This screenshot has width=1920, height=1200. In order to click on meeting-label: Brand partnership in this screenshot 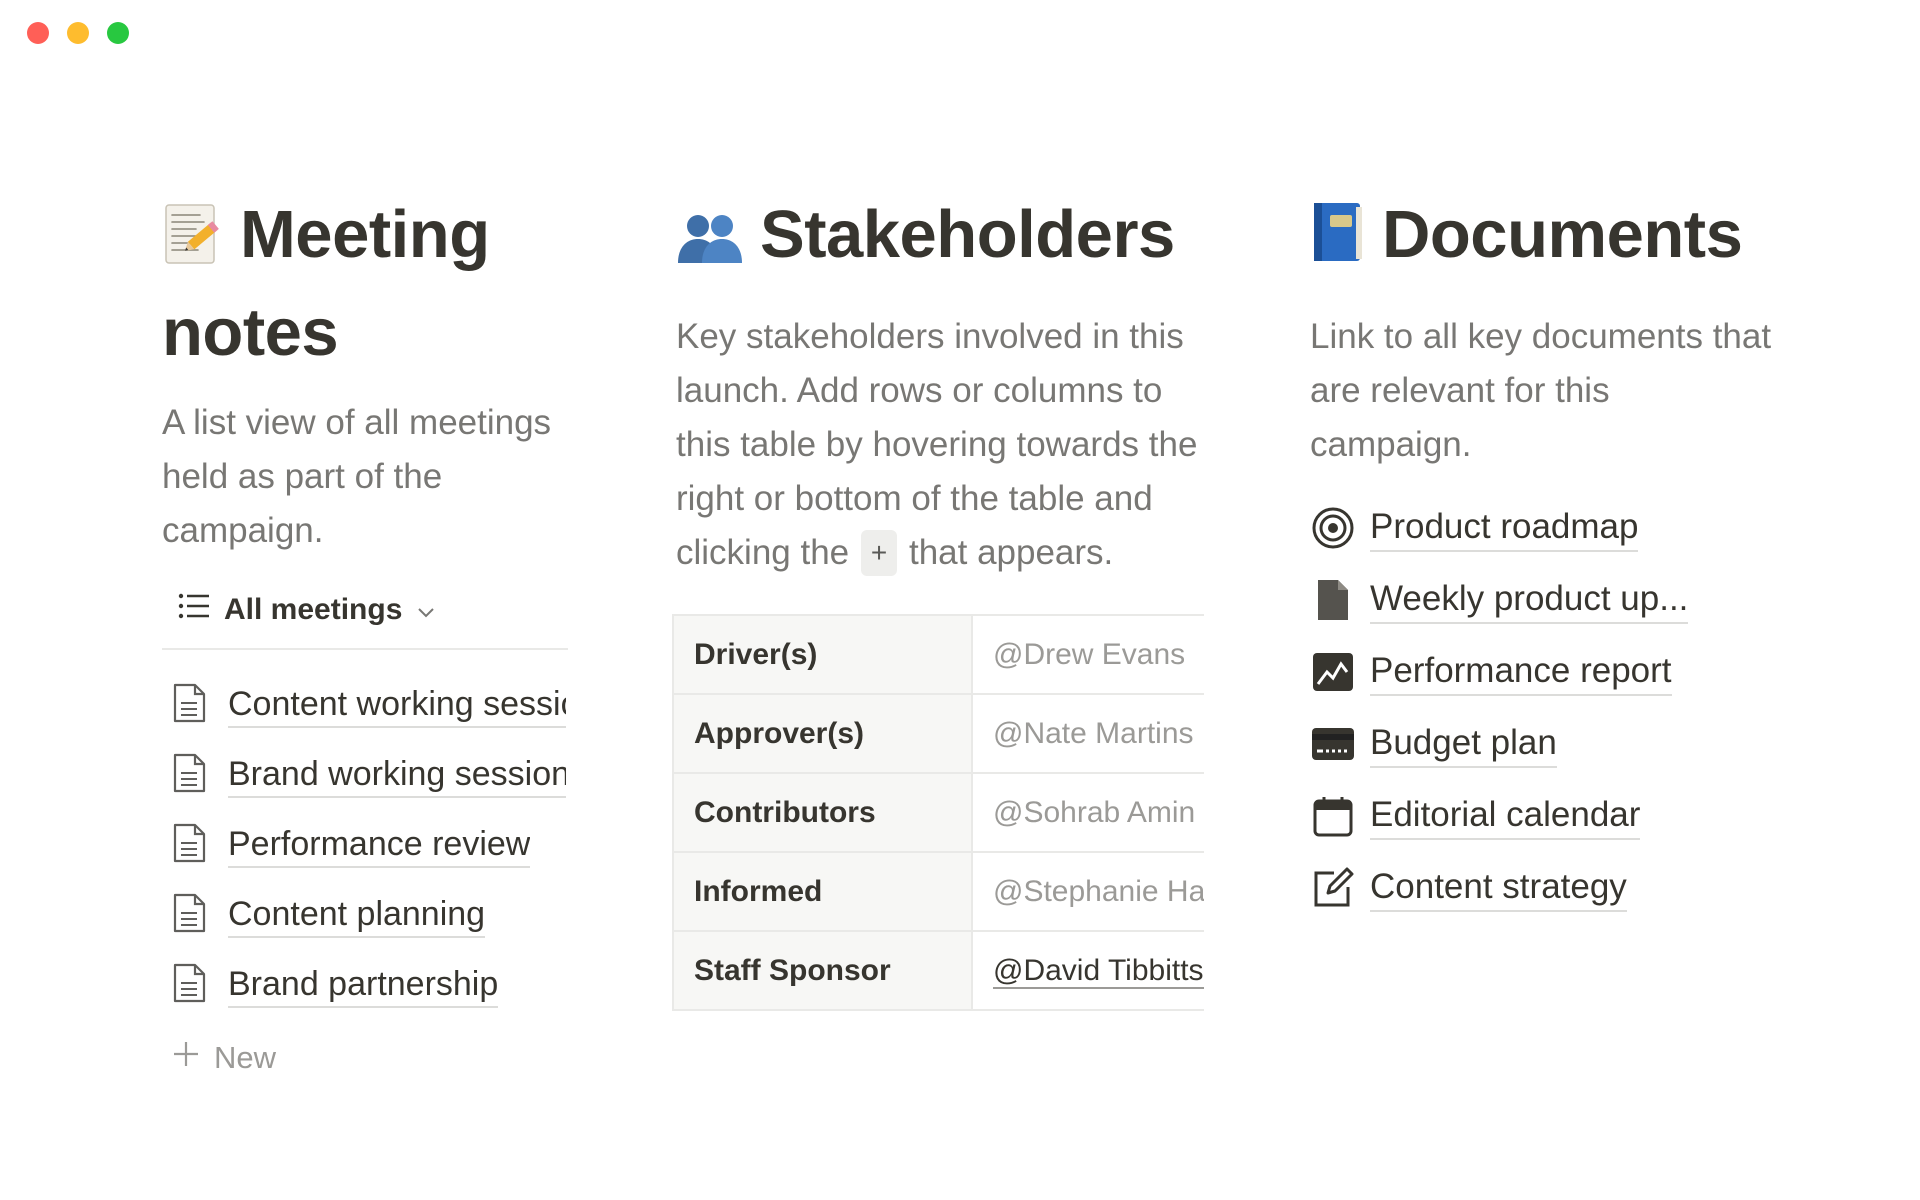, I will do `click(363, 985)`.